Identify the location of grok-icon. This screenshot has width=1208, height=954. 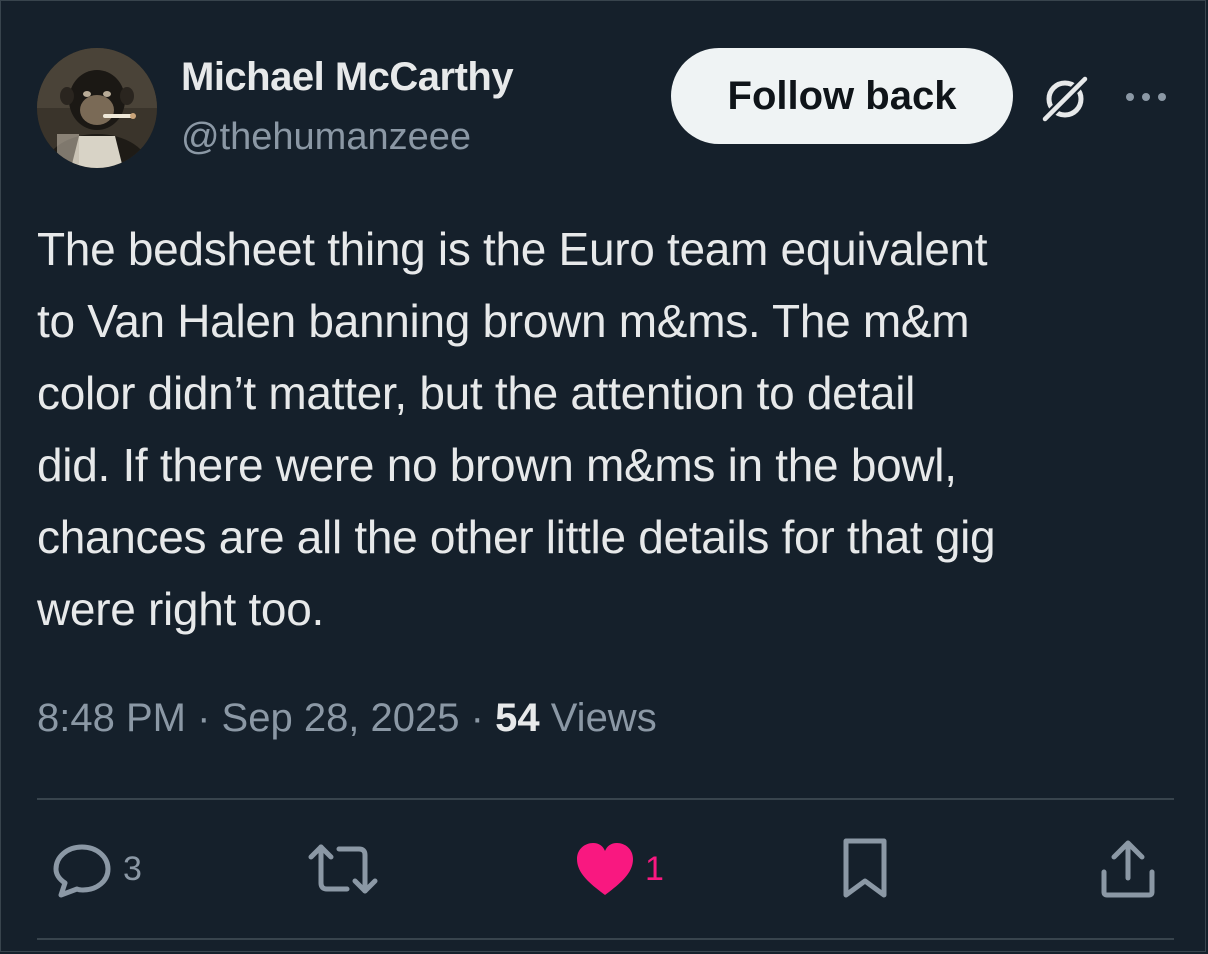
(1065, 99).